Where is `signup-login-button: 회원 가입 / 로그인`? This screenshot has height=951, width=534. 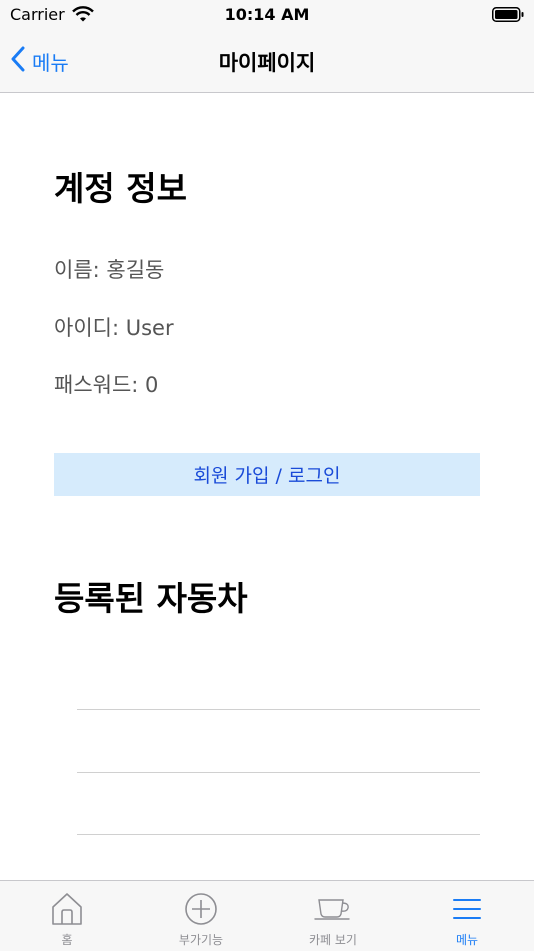 signup-login-button: 회원 가입 / 로그인 is located at coordinates (267, 474).